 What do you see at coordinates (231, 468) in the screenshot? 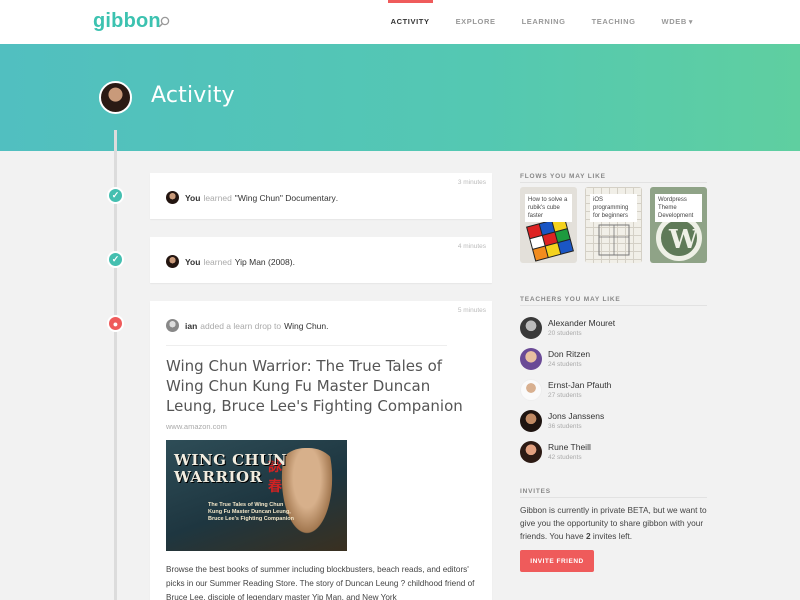
I see `book-cover-title: WING CHUN WARRIOR` at bounding box center [231, 468].